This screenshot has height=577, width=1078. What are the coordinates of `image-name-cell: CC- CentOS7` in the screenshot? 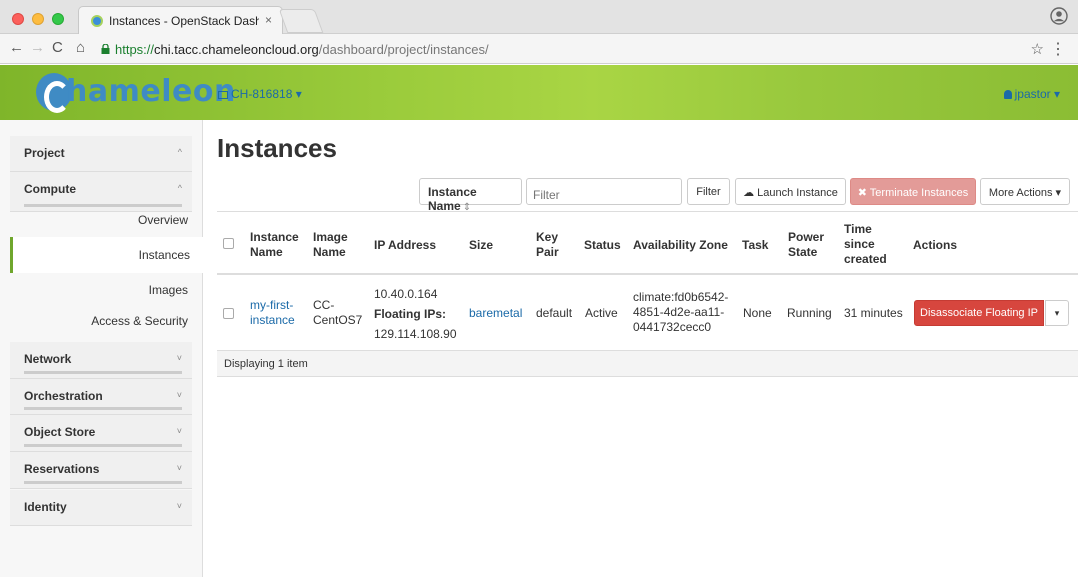 It's located at (337, 313).